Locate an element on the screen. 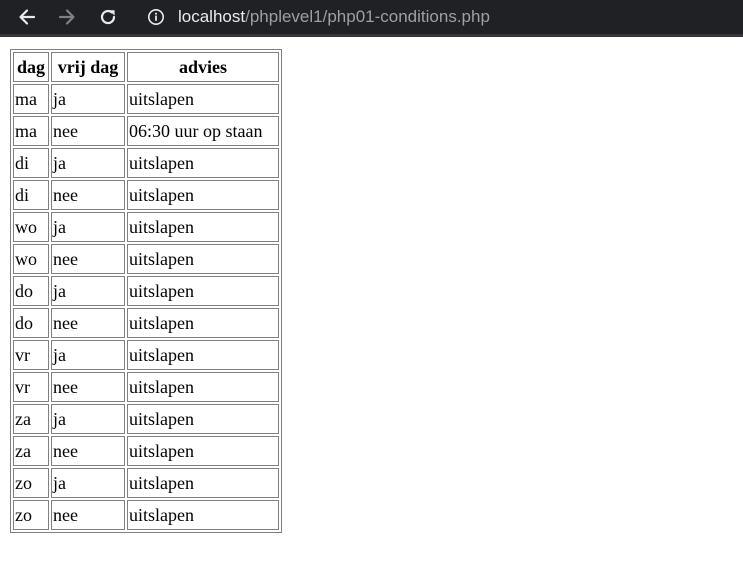 Image resolution: width=743 pixels, height=568 pixels. table-row: di ja uitslapen is located at coordinates (146, 163).